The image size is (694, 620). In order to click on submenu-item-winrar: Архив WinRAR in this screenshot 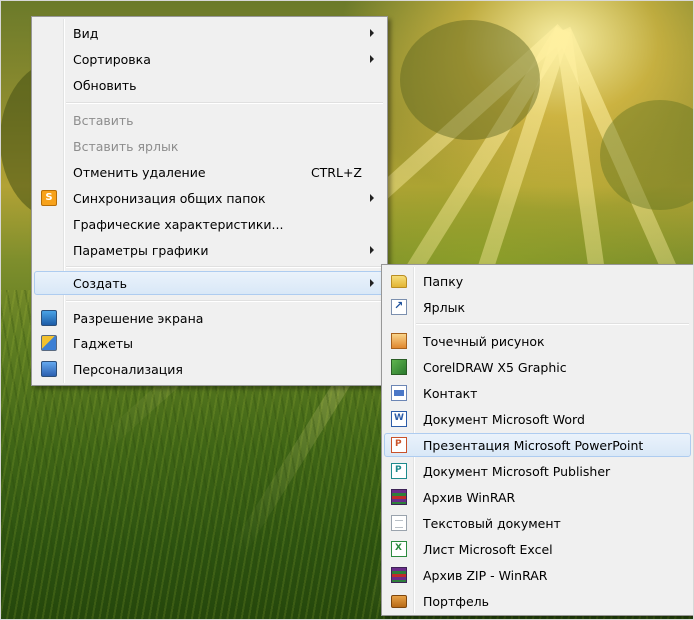, I will do `click(537, 497)`.